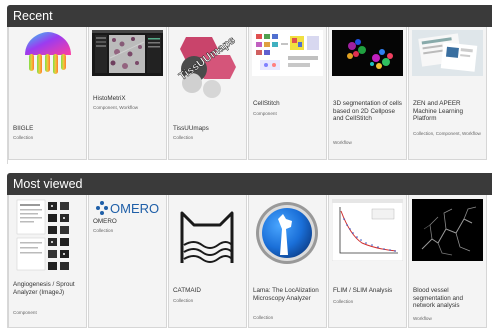 The width and height of the screenshot is (492, 328). Describe the element at coordinates (47, 53) in the screenshot. I see `biigle-logo-thumbnail` at that location.